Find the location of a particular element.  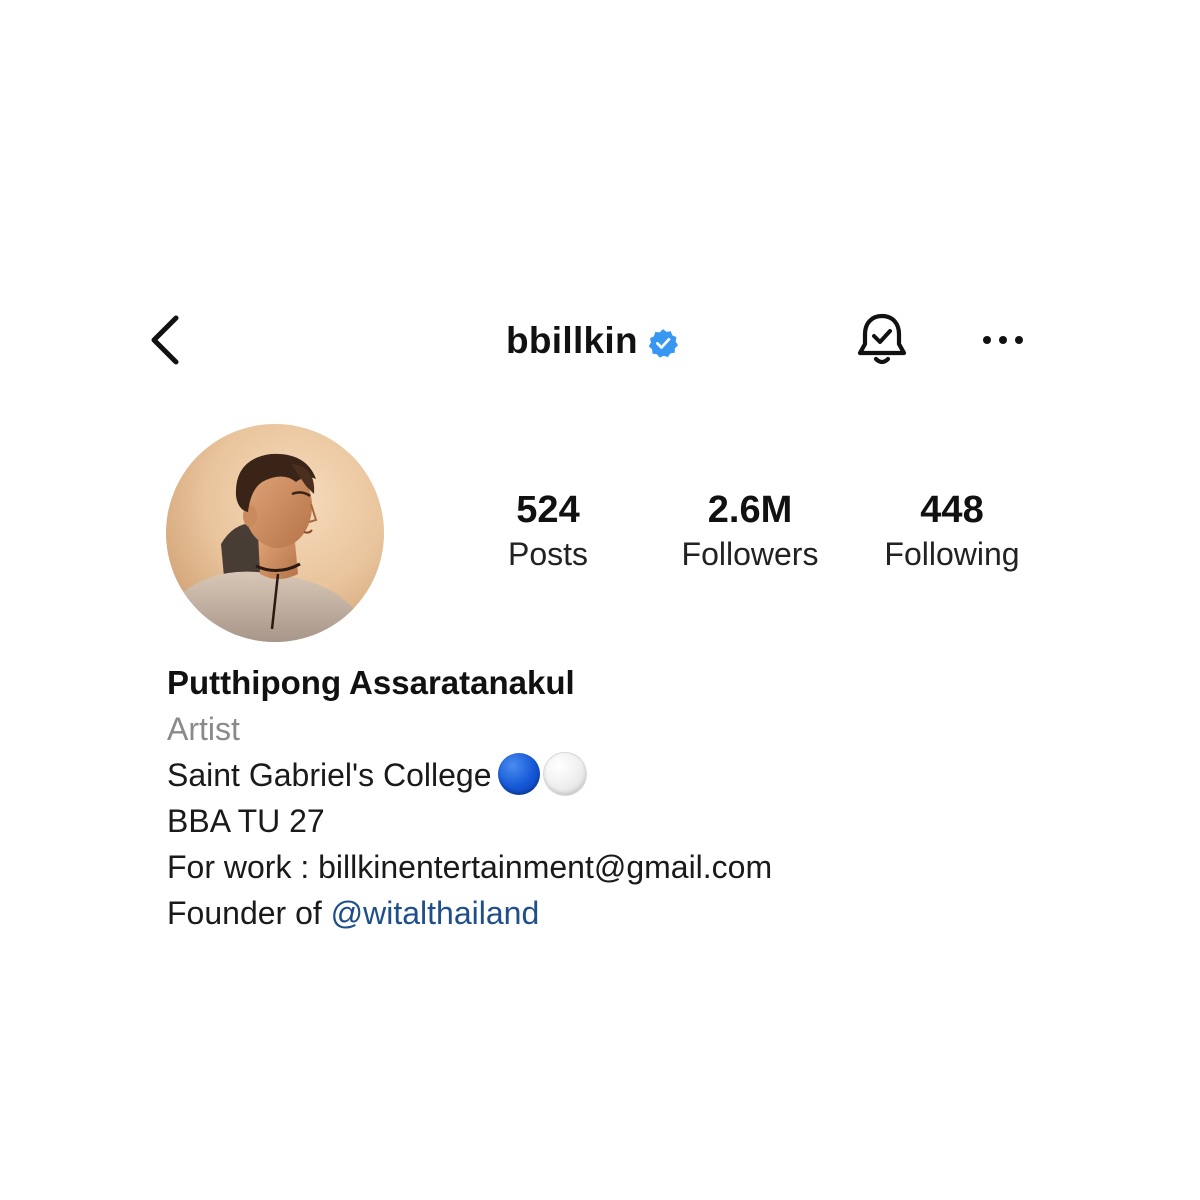

mention-link: @witalthailand is located at coordinates (435, 913).